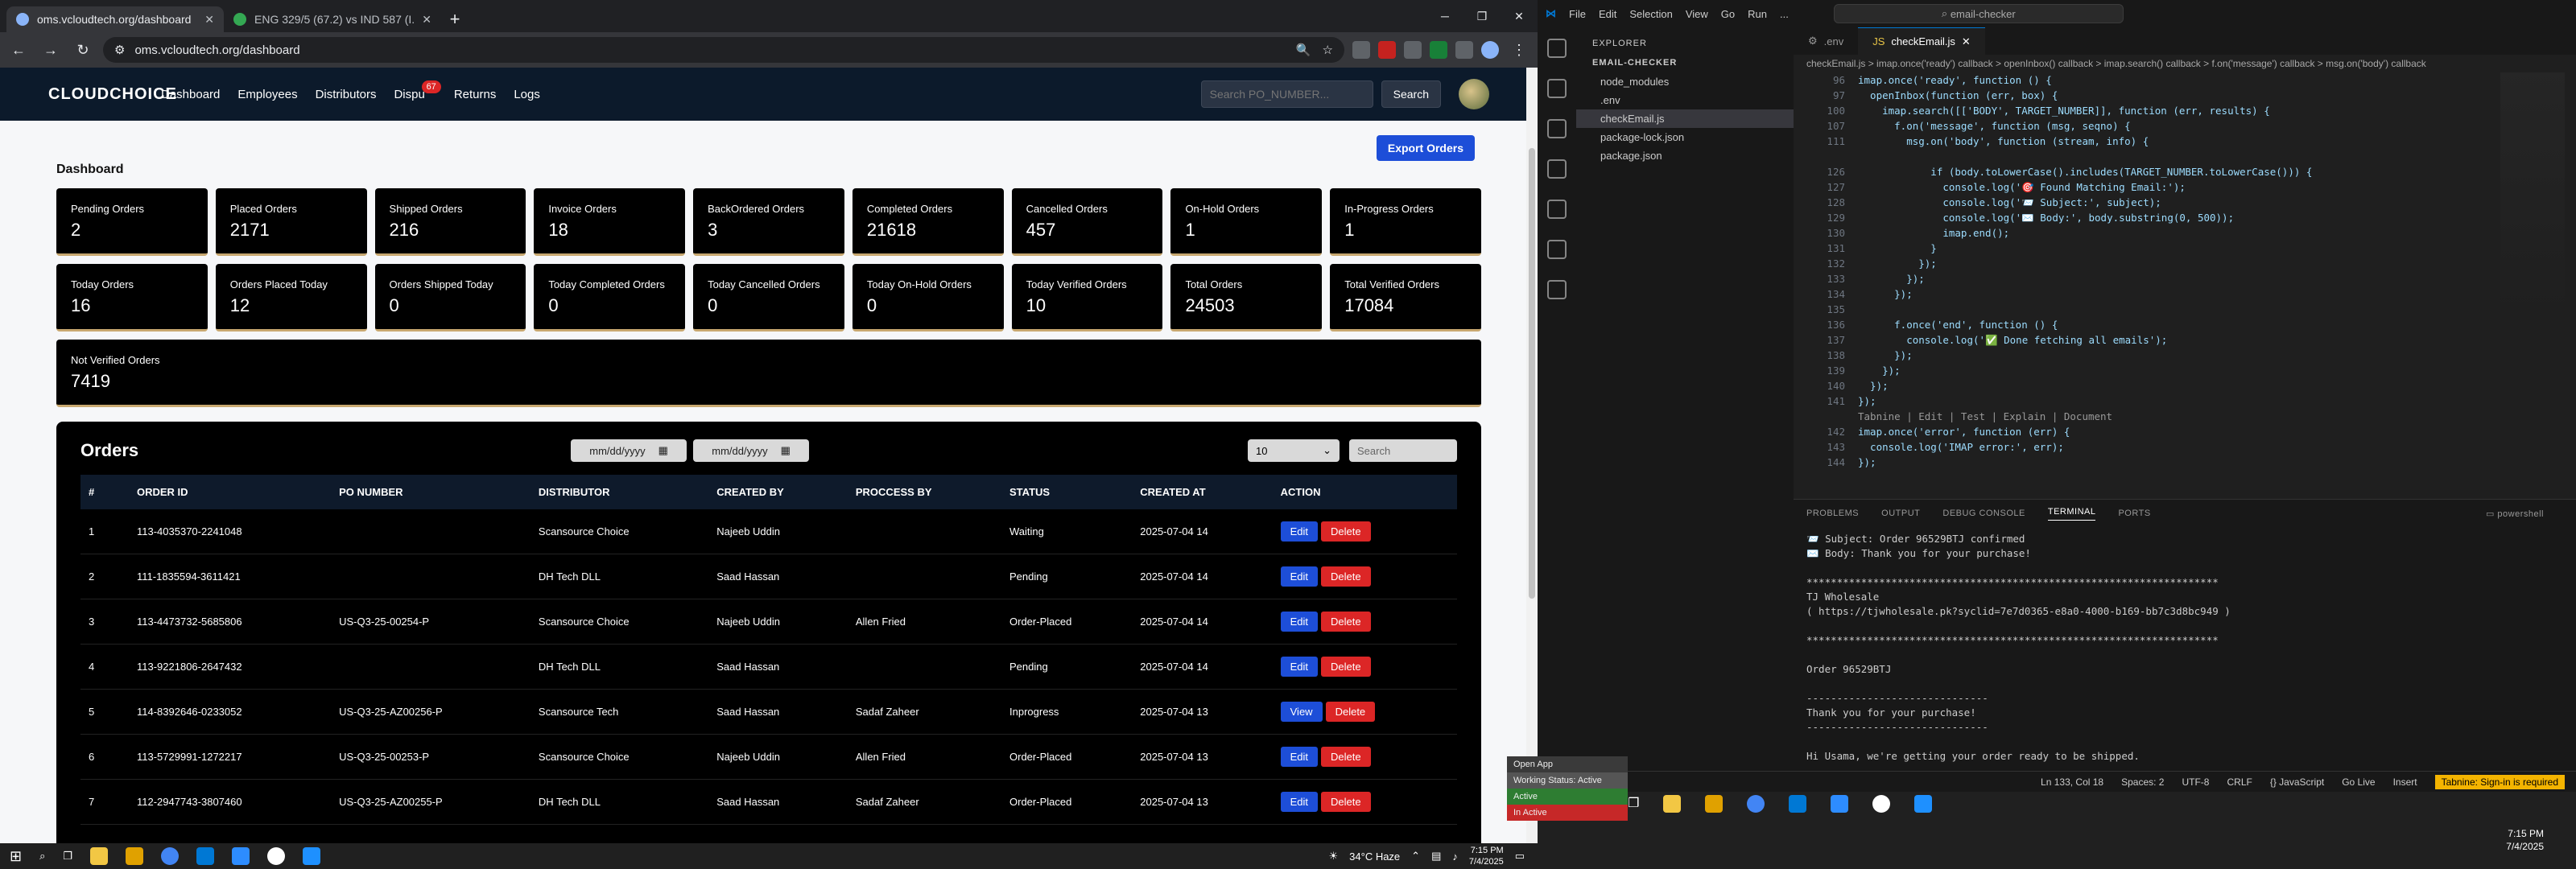  Describe the element at coordinates (190, 94) in the screenshot. I see `nav-dashboard: Dashboard` at that location.